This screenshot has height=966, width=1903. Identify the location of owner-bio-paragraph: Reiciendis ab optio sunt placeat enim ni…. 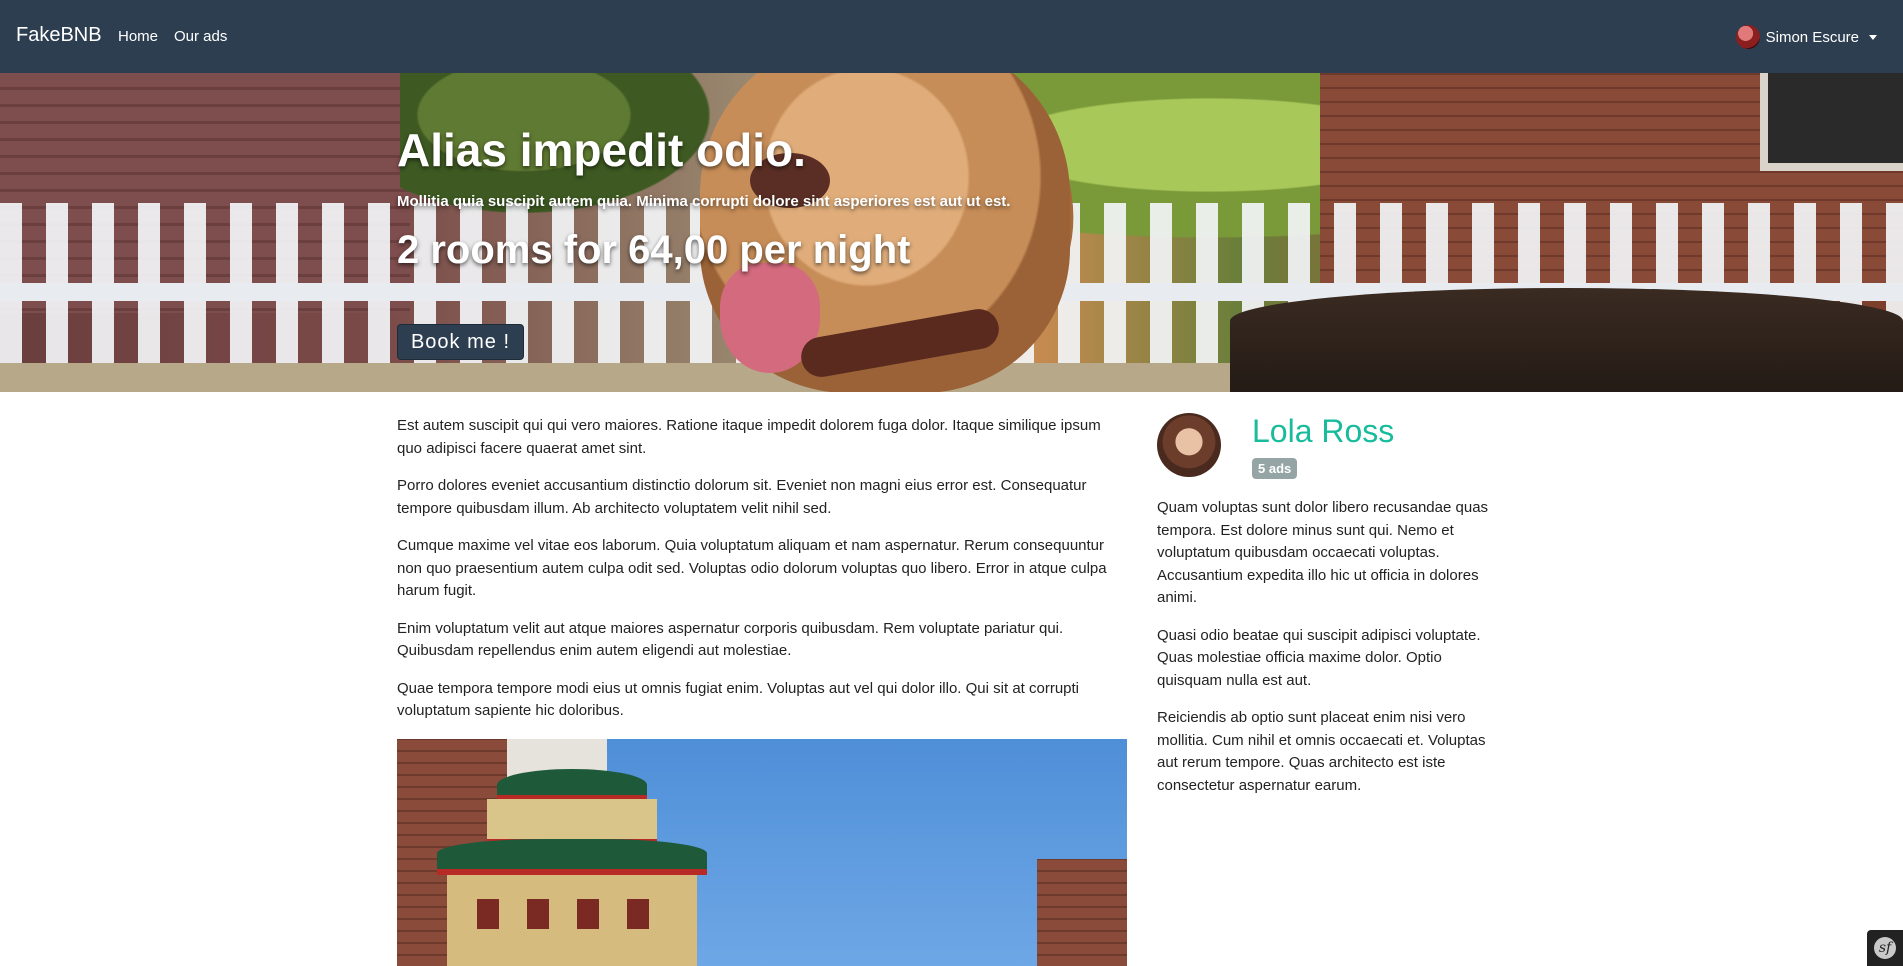
(1321, 751).